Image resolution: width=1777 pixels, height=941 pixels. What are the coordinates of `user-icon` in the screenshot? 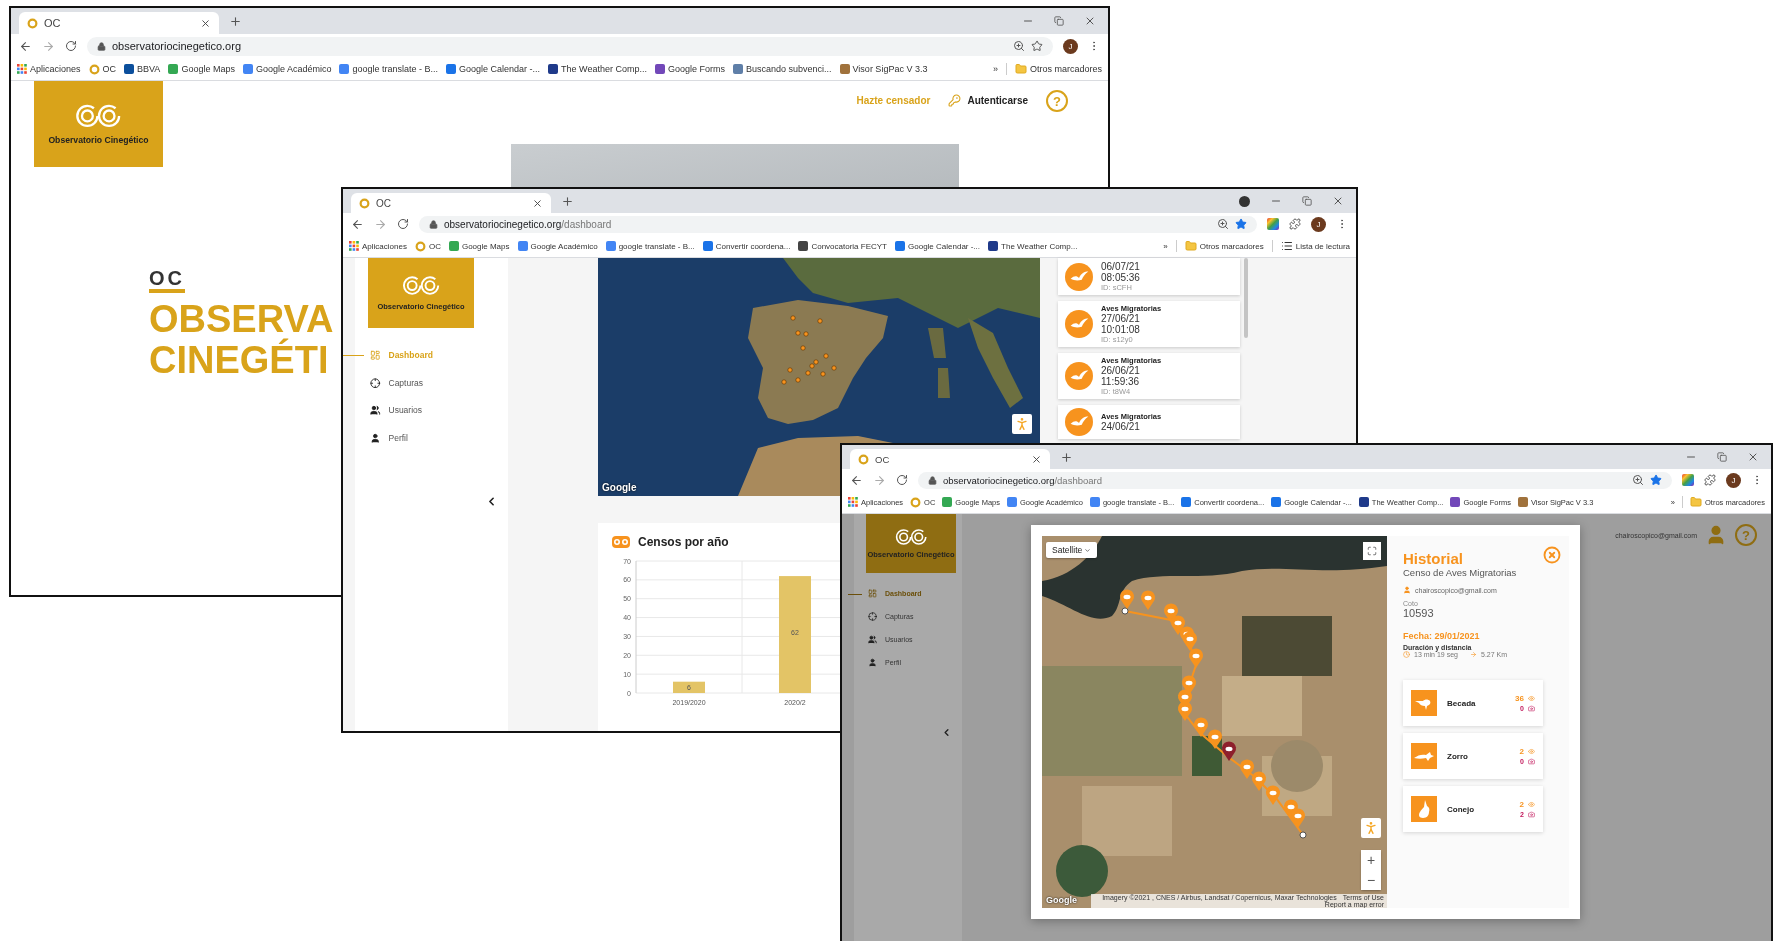 It's located at (1407, 590).